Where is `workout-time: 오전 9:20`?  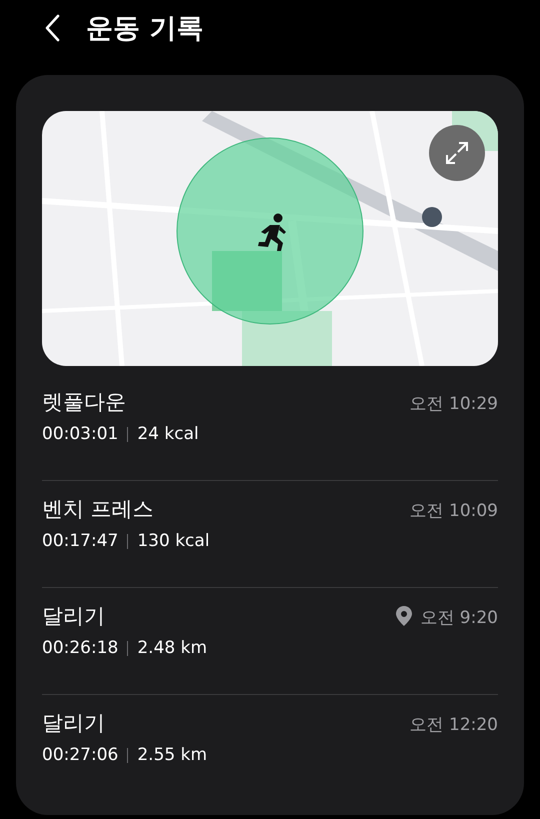
workout-time: 오전 9:20 is located at coordinates (459, 618).